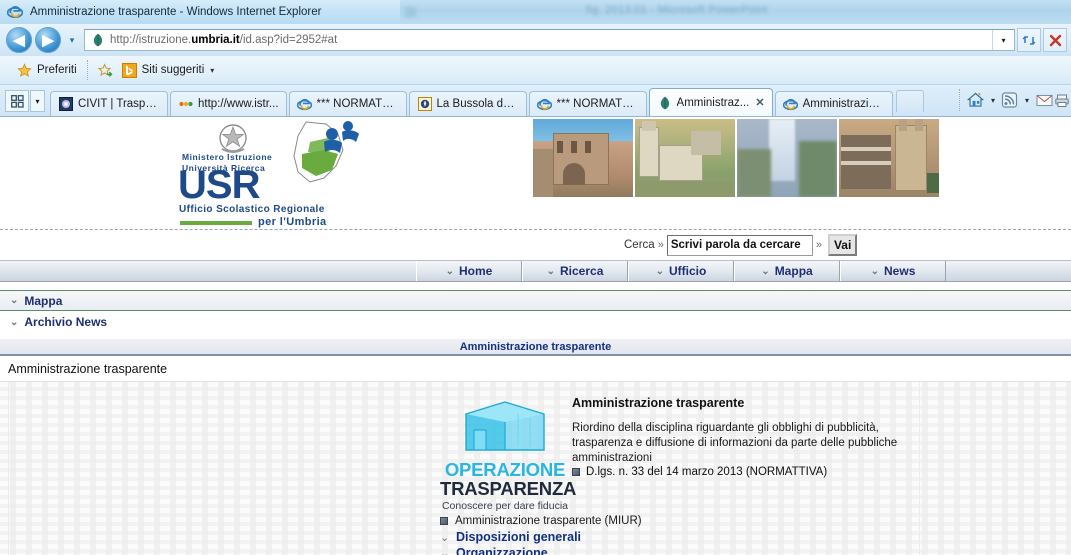 Image resolution: width=1071 pixels, height=555 pixels. I want to click on search-label: Cerca, so click(639, 245).